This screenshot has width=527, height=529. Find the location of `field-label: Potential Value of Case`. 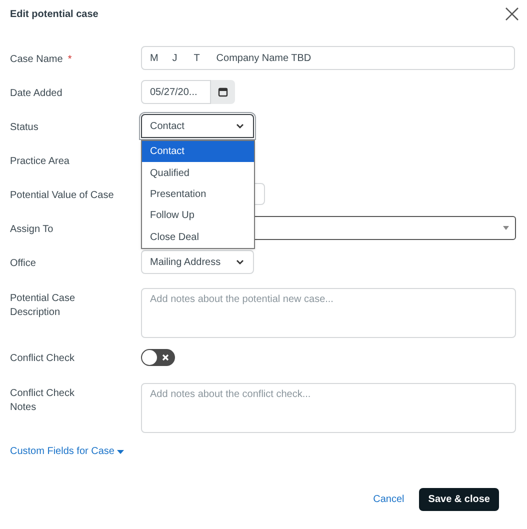

field-label: Potential Value of Case is located at coordinates (62, 196).